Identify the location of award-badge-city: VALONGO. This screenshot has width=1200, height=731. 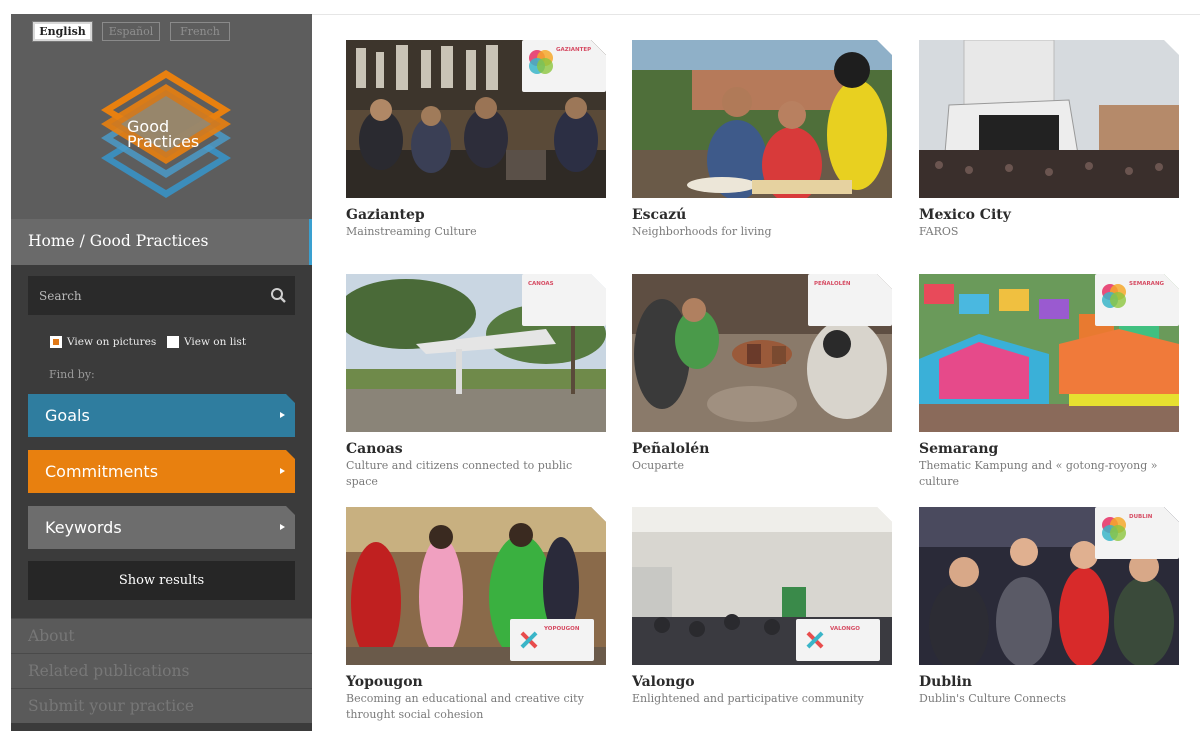
(845, 629).